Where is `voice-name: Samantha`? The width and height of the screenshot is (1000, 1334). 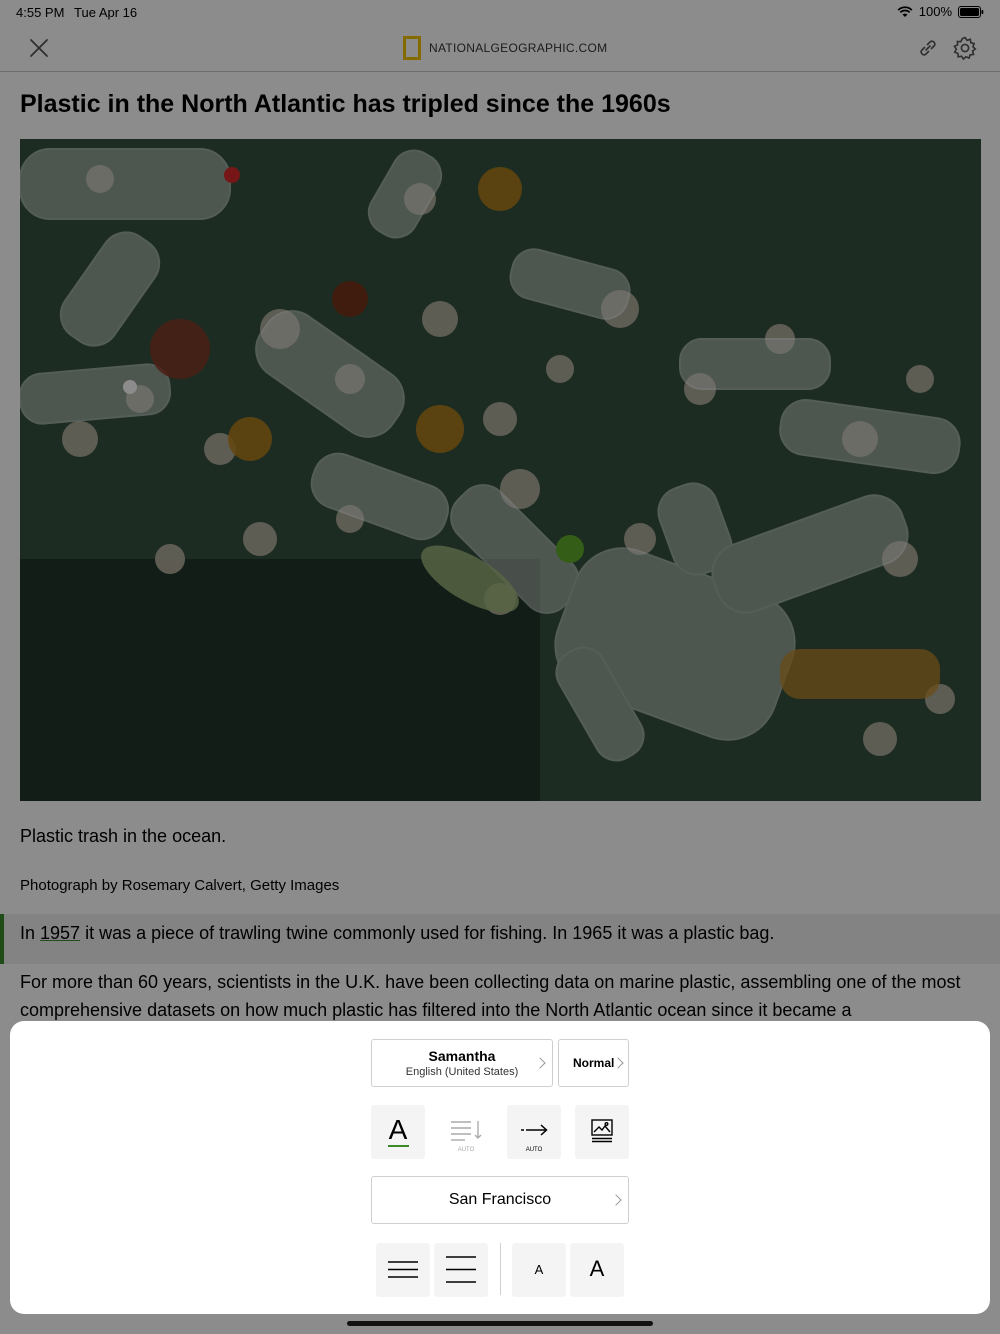
voice-name: Samantha is located at coordinates (462, 1056).